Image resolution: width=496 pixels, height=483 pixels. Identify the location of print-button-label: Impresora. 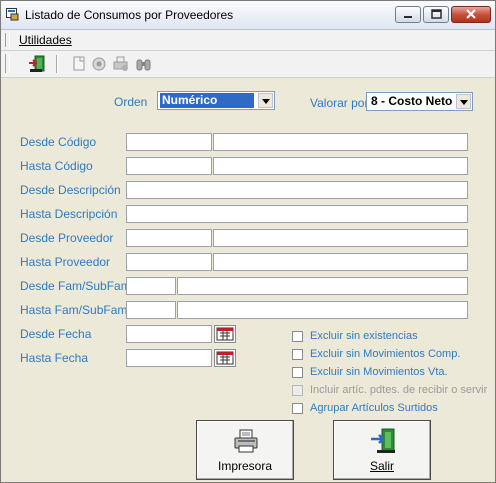
(245, 466).